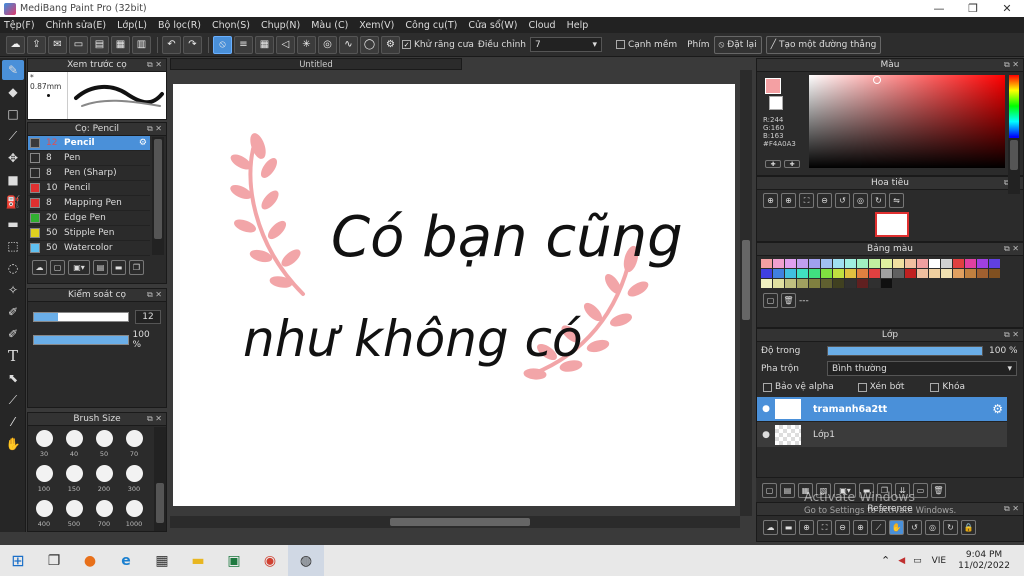  Describe the element at coordinates (99, 44) in the screenshot. I see `document-icon: ▤` at that location.